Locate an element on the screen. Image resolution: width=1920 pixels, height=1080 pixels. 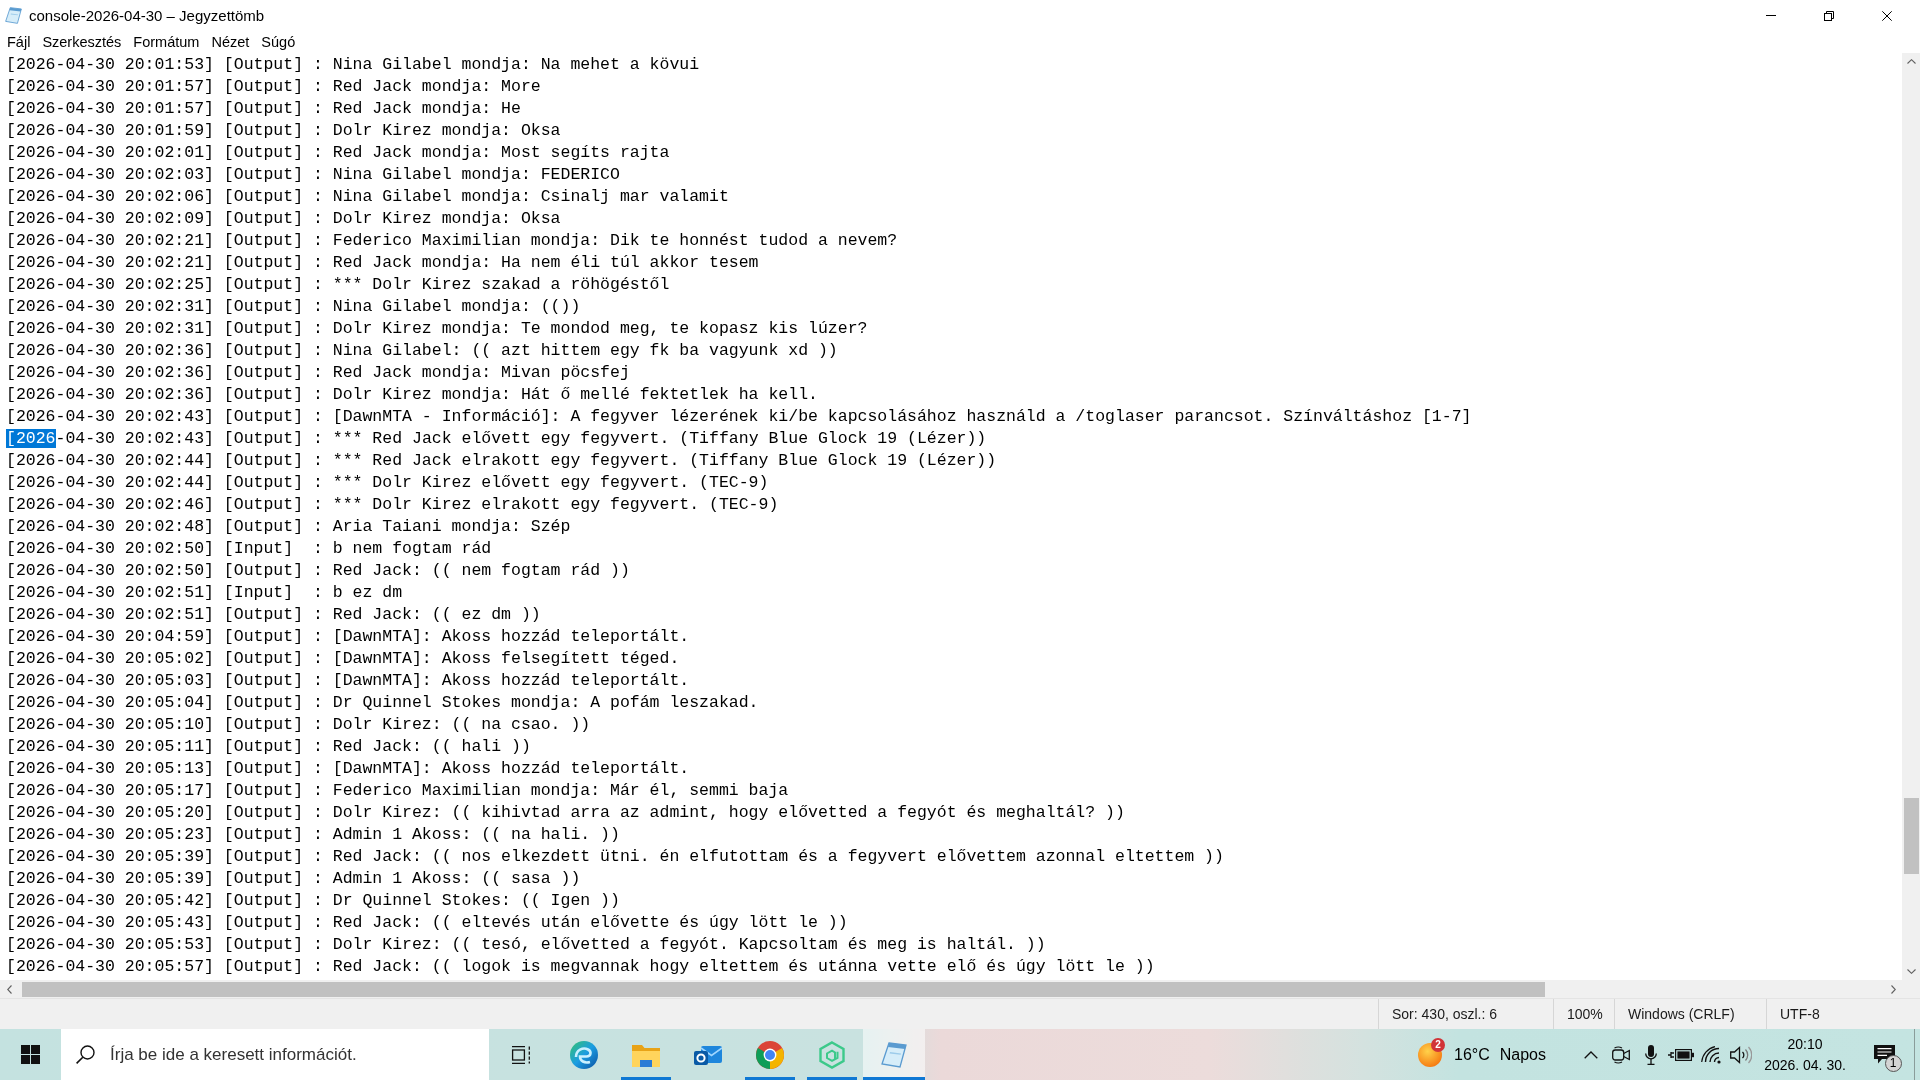
log-line: [2026-04-30 20:02:48] [Output] : Aria Taiani mondja: Szép is located at coordinates (288, 527).